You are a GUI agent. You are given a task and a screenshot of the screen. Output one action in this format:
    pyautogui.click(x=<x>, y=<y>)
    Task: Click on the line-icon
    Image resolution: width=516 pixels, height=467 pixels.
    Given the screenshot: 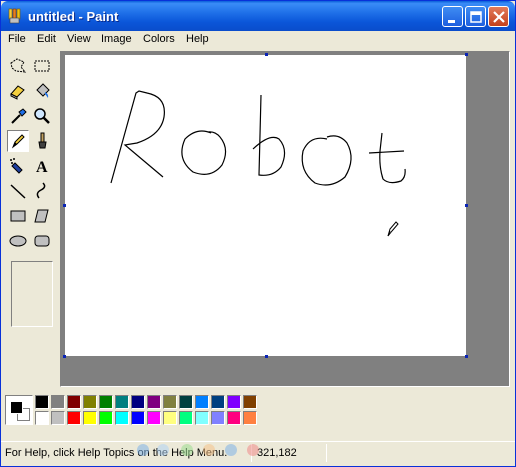 What is the action you would take?
    pyautogui.click(x=18, y=191)
    